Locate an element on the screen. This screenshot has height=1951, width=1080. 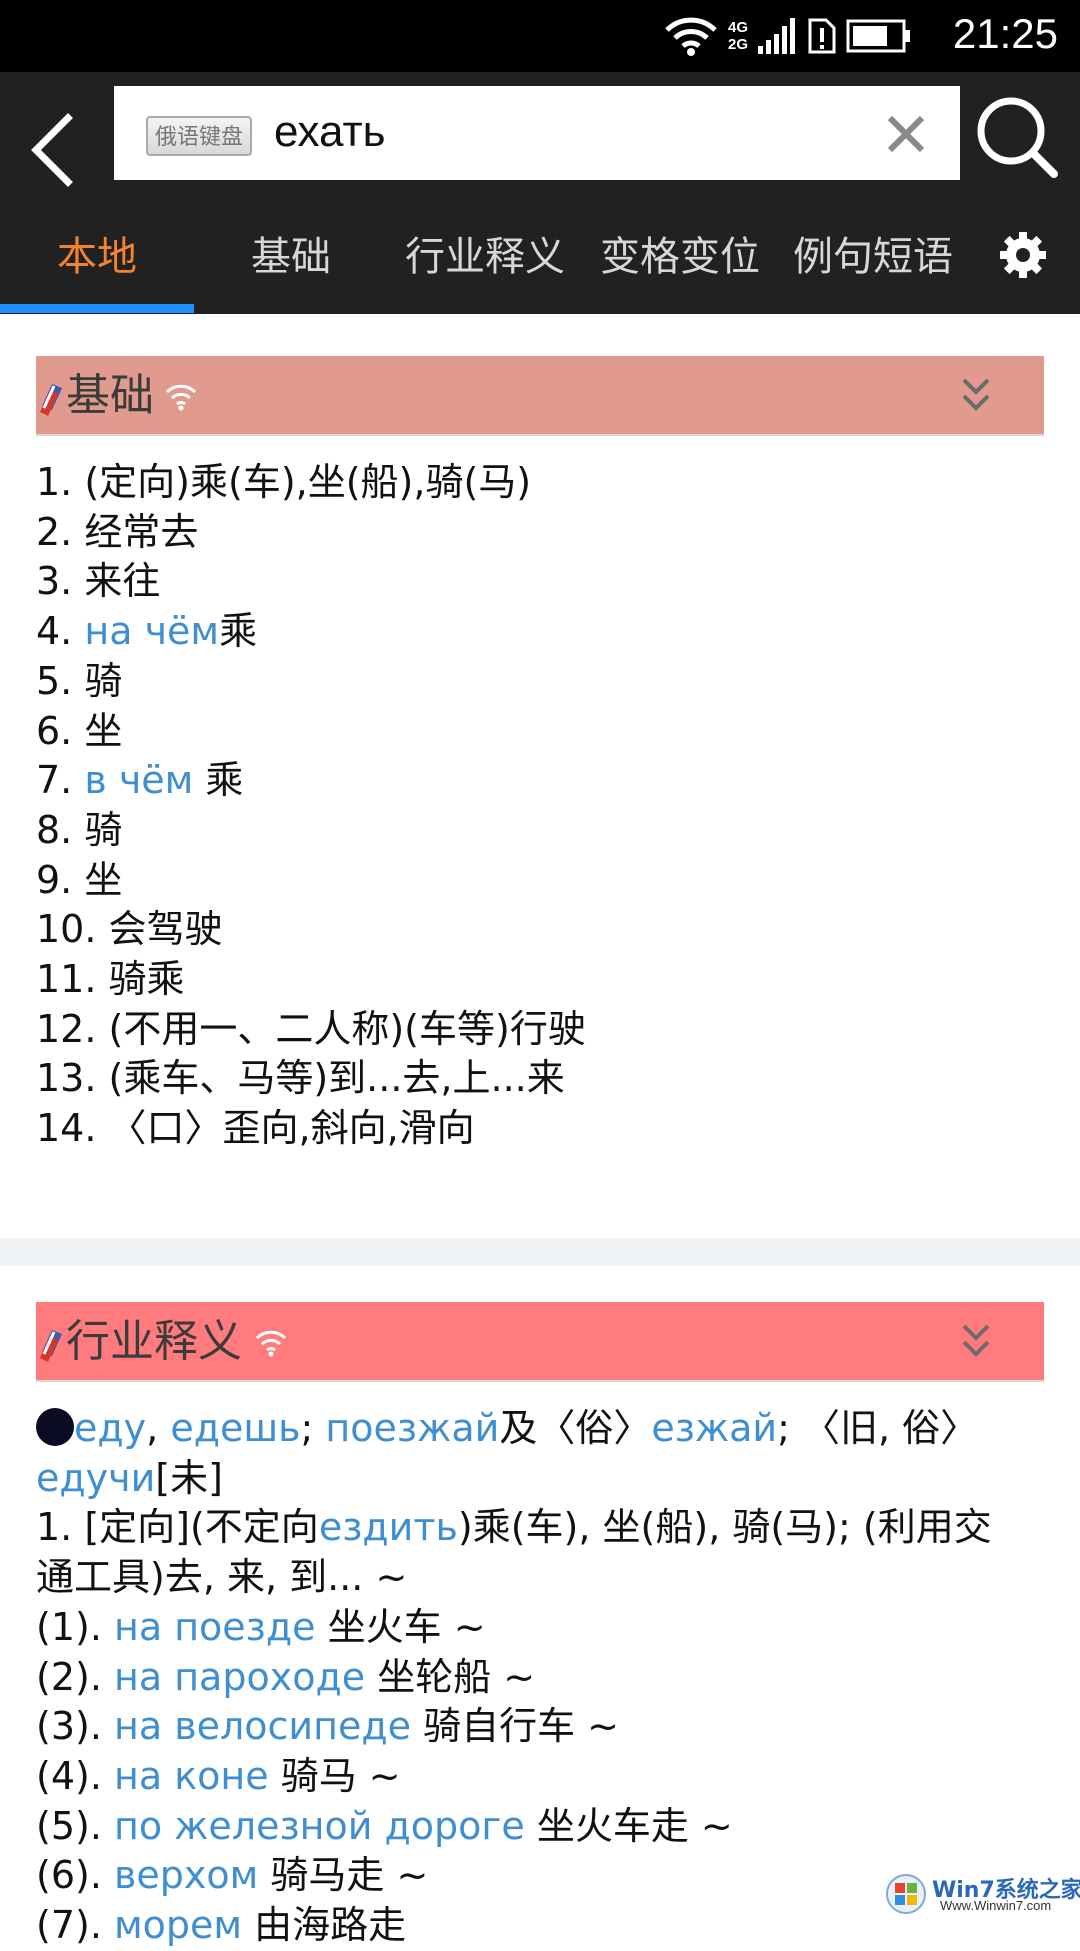
russian-form-link: поезжай is located at coordinates (412, 1428).